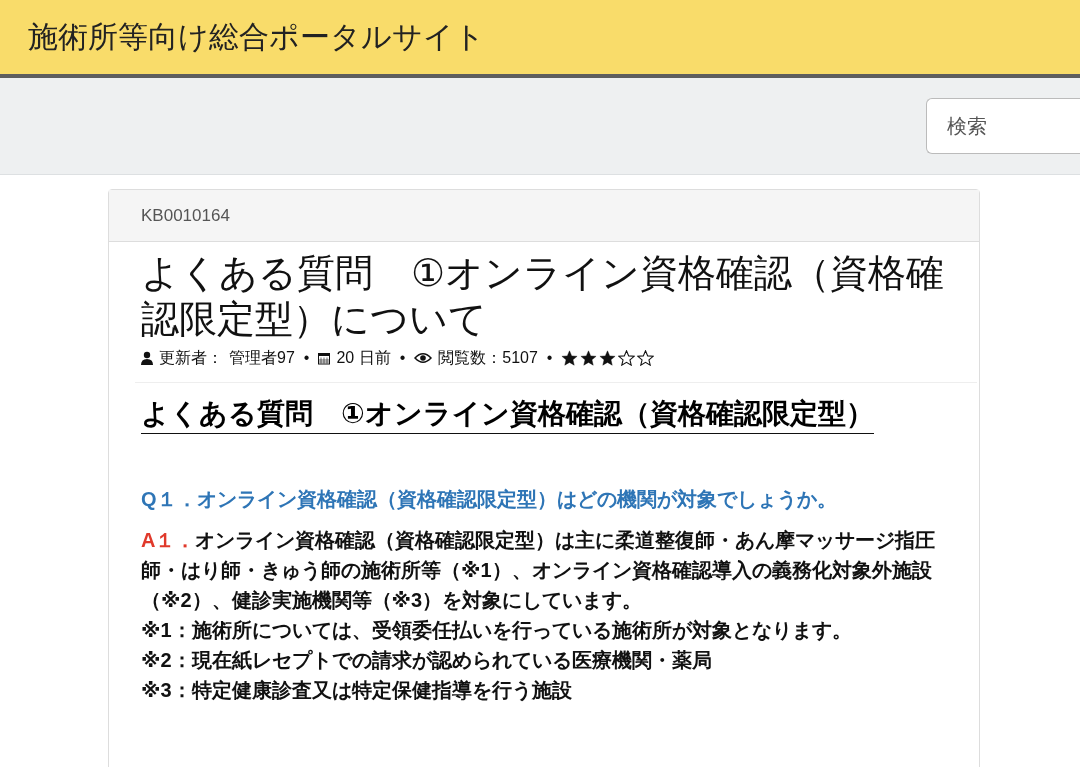 The width and height of the screenshot is (1080, 767). Describe the element at coordinates (427, 660) in the screenshot. I see `footnote-text: ※2：現在紙レセプトでの請求が認められている医療機関・薬局` at that location.